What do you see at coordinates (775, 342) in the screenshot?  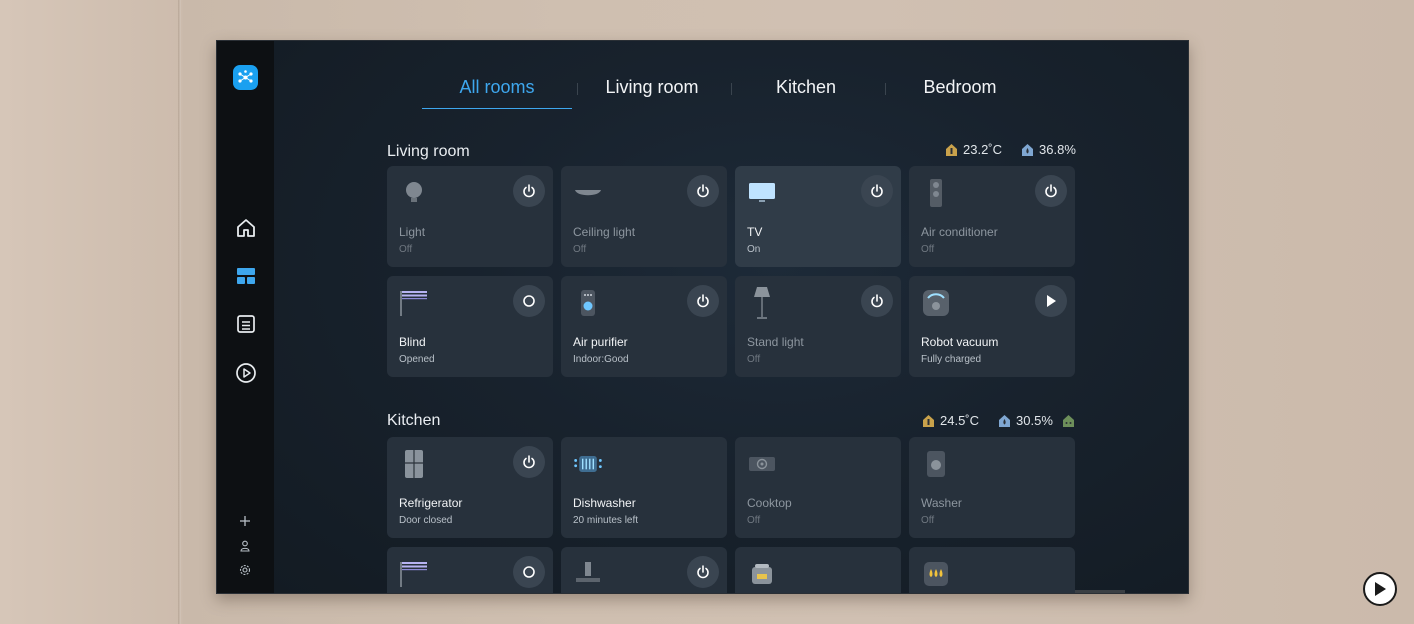 I see `device-name: Stand light` at bounding box center [775, 342].